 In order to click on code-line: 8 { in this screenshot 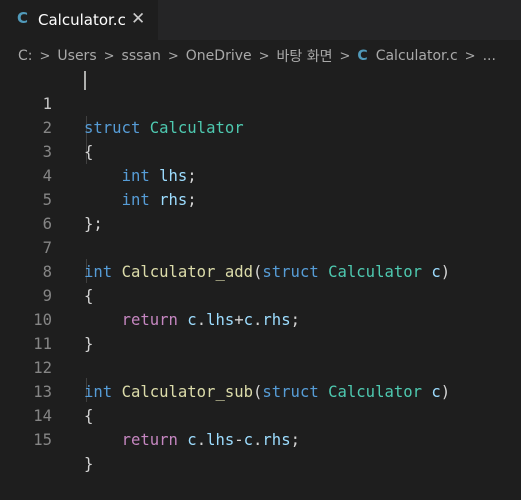, I will do `click(260, 270)`.